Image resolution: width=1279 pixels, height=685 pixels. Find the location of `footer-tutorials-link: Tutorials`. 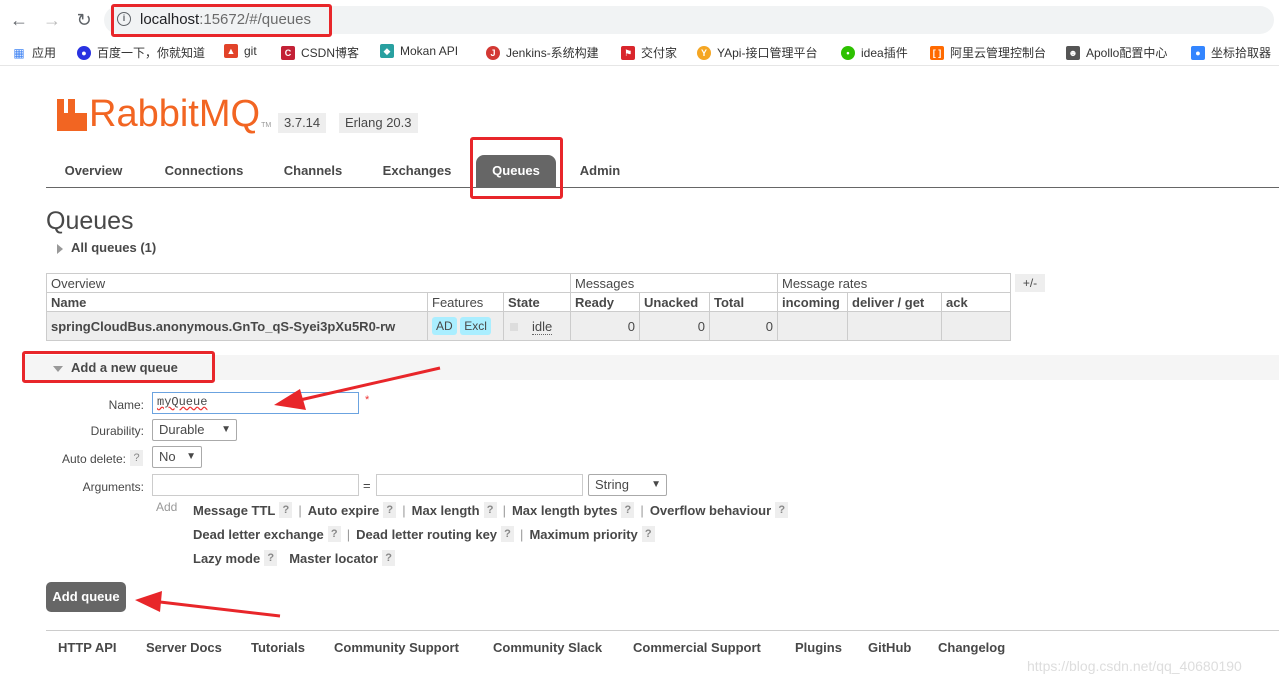

footer-tutorials-link: Tutorials is located at coordinates (278, 647).